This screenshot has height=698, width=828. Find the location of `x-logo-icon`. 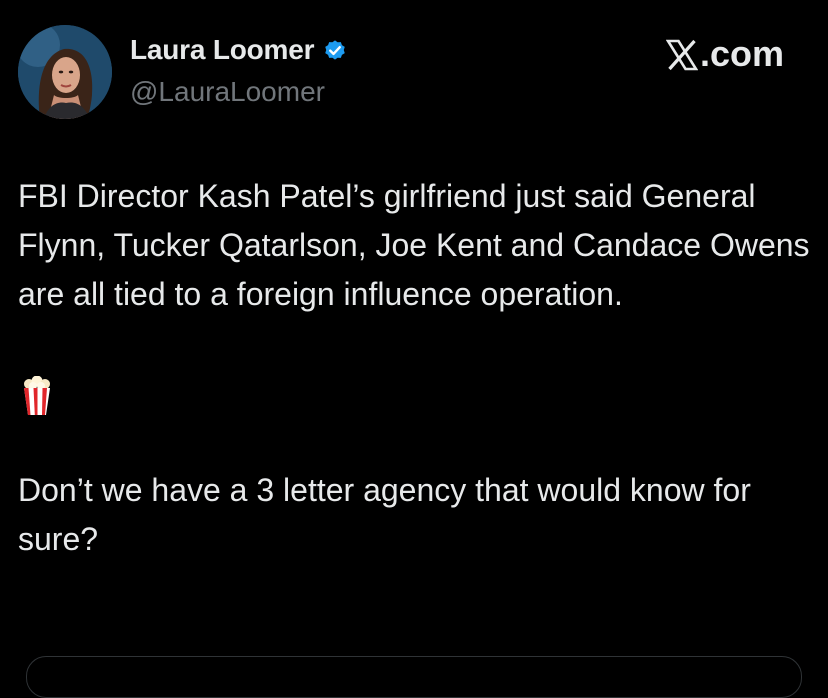

x-logo-icon is located at coordinates (682, 54).